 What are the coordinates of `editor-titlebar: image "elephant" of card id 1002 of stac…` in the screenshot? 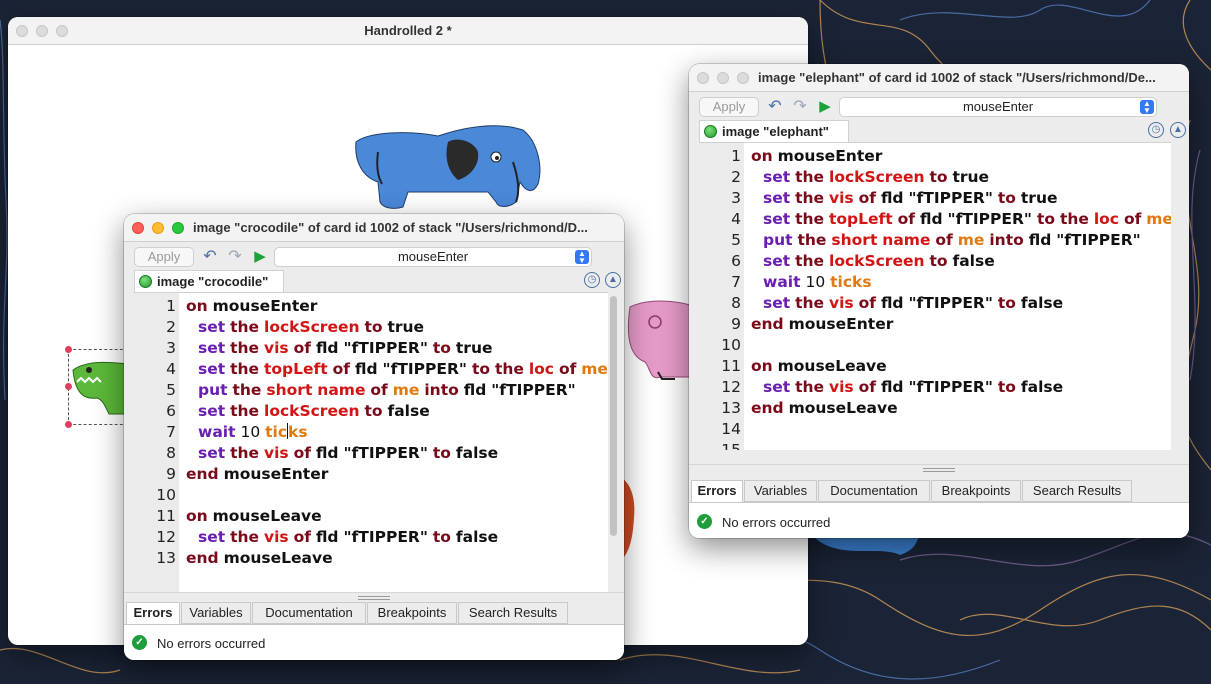 It's located at (939, 78).